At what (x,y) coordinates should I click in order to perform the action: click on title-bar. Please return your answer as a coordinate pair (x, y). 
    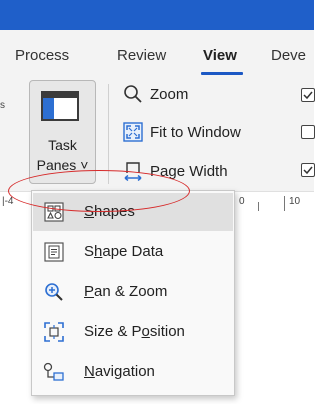
    Looking at the image, I should click on (157, 15).